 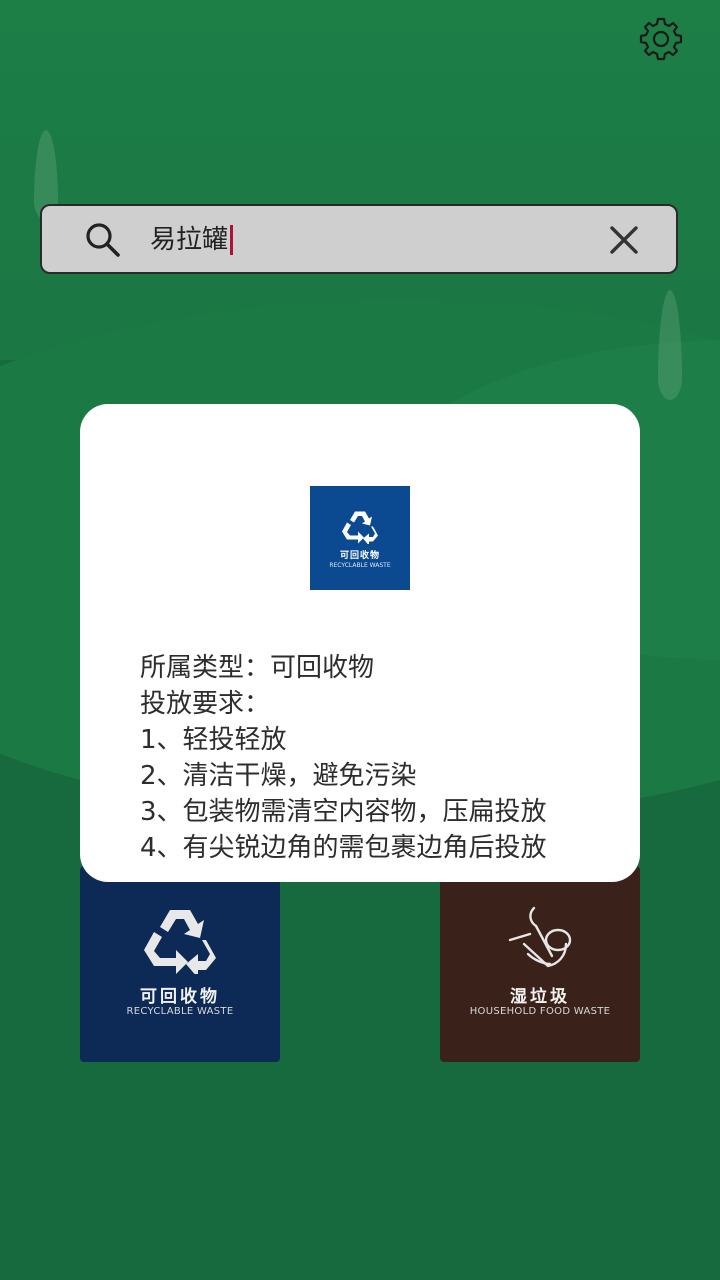 What do you see at coordinates (278, 776) in the screenshot?
I see `rule-item: 2、清洁干燥，避免污染` at bounding box center [278, 776].